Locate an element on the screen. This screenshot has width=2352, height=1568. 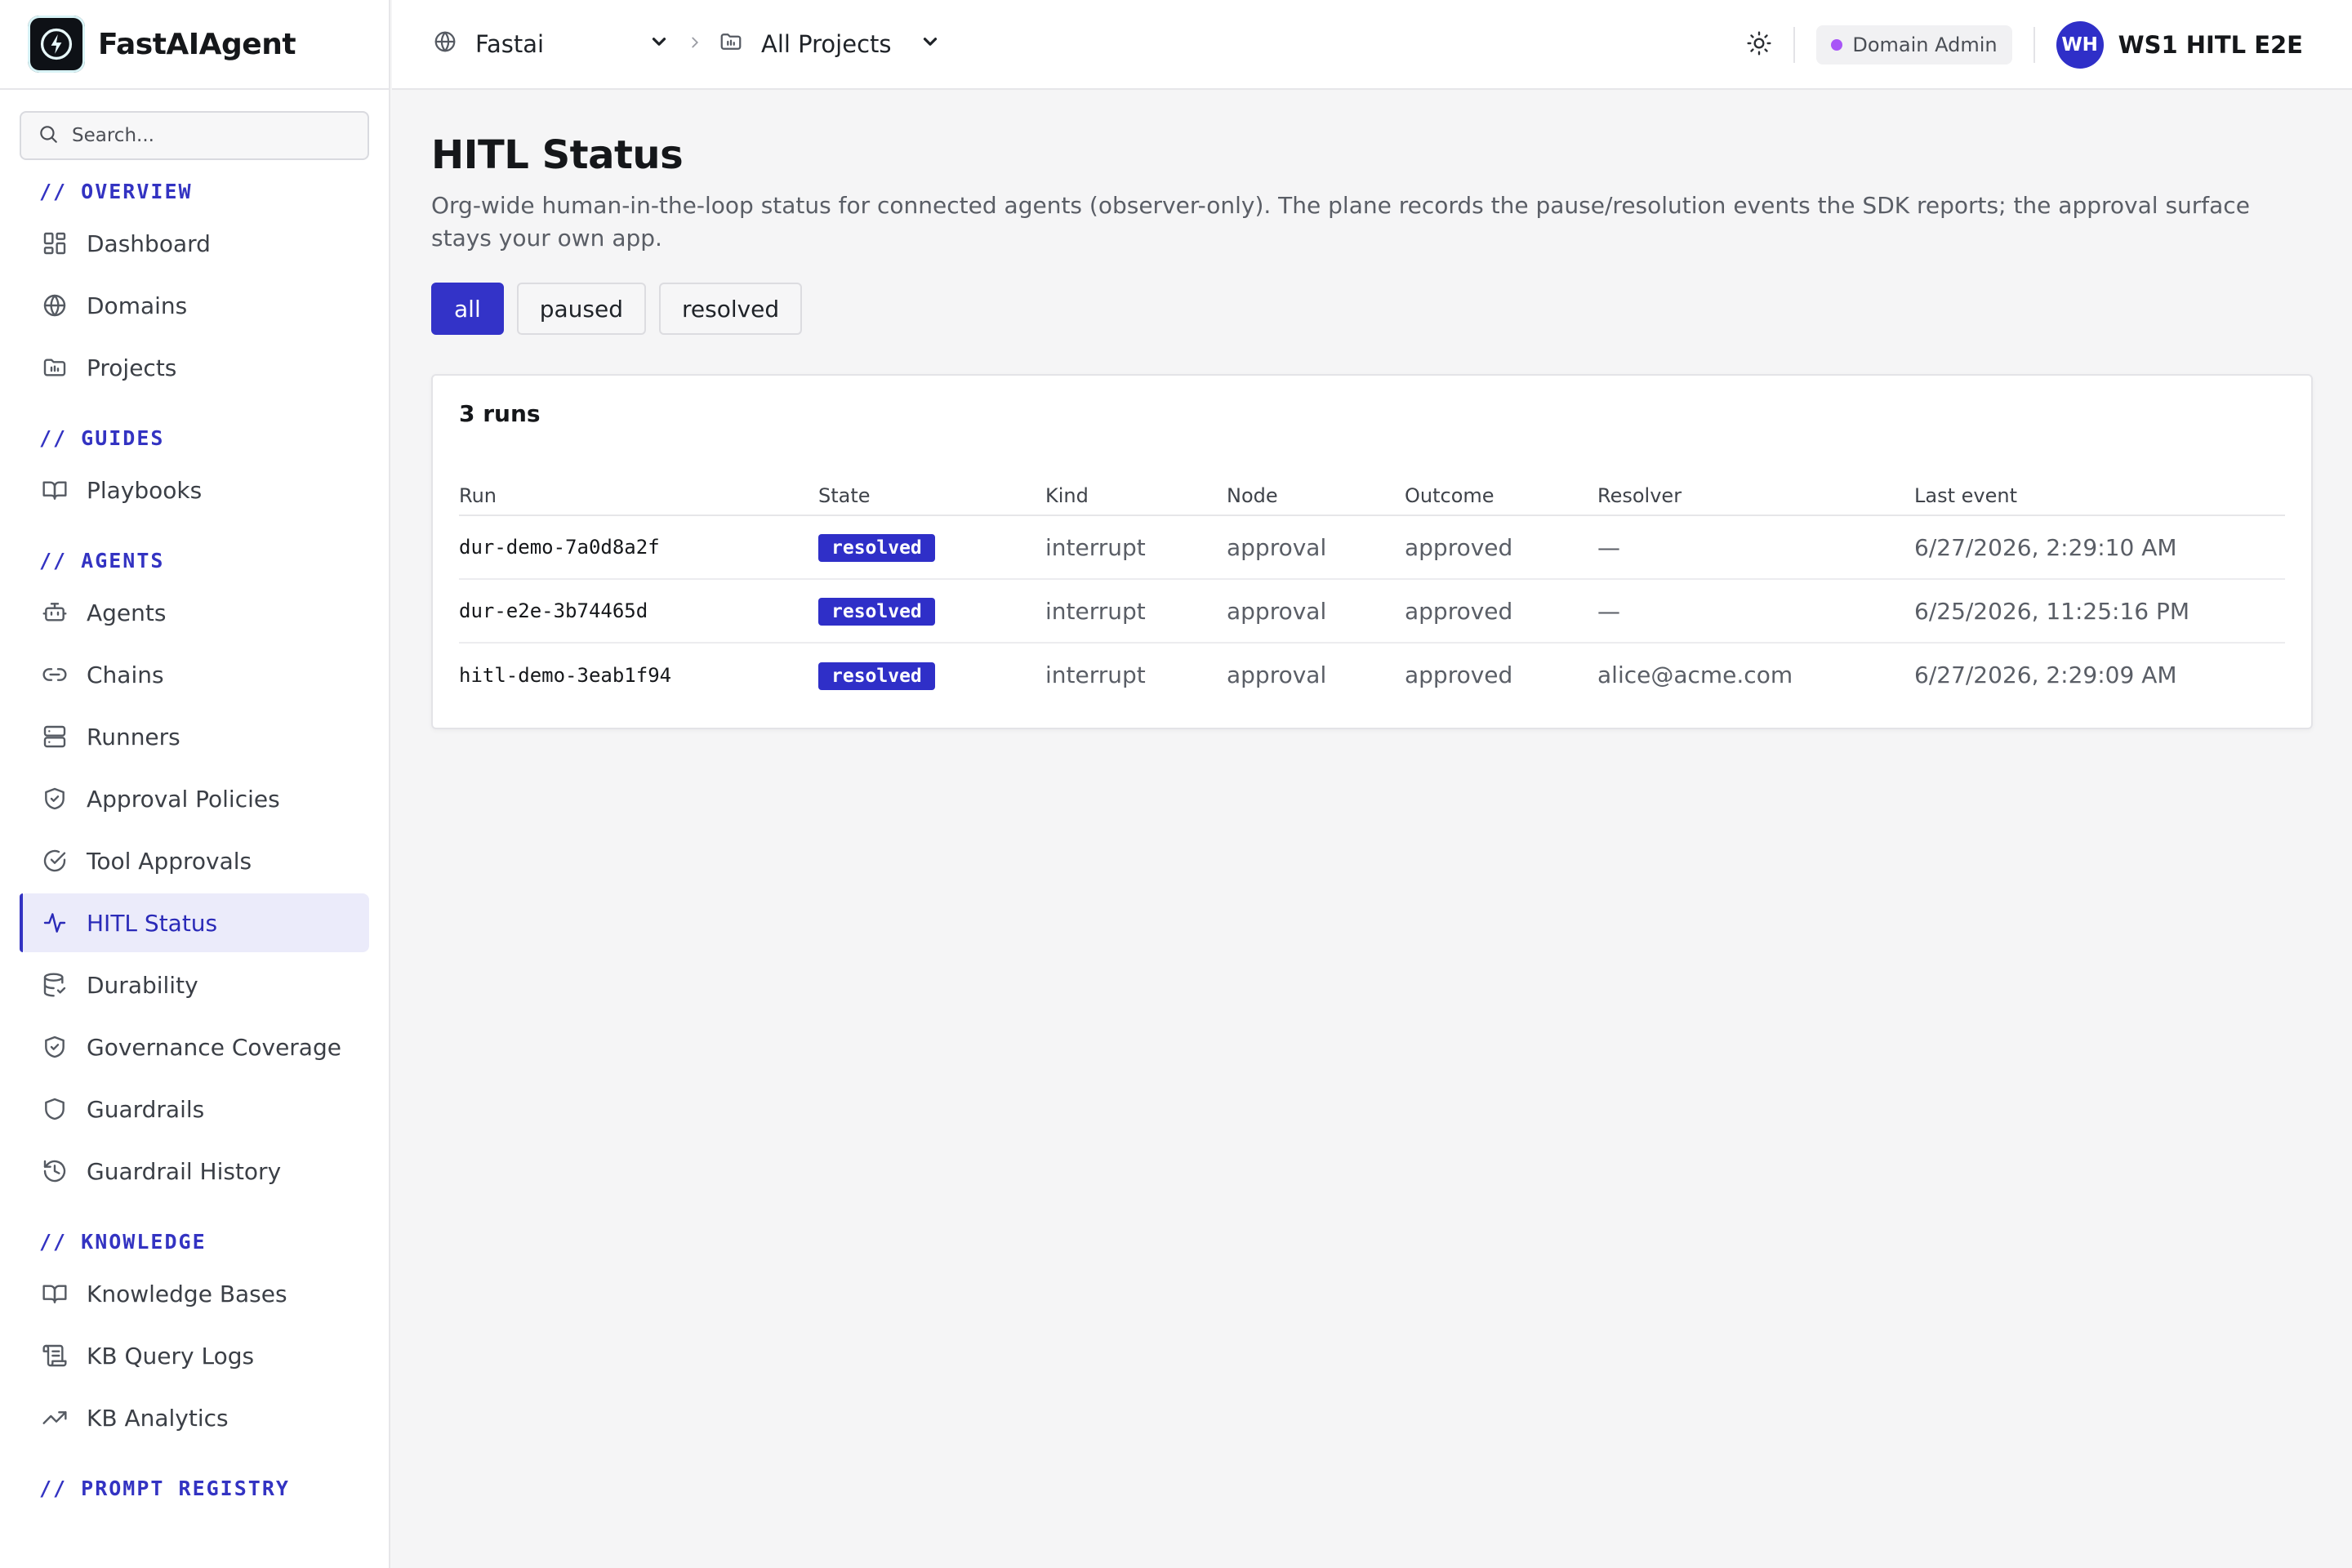
column-header-last-event: Last event is located at coordinates (2099, 496).